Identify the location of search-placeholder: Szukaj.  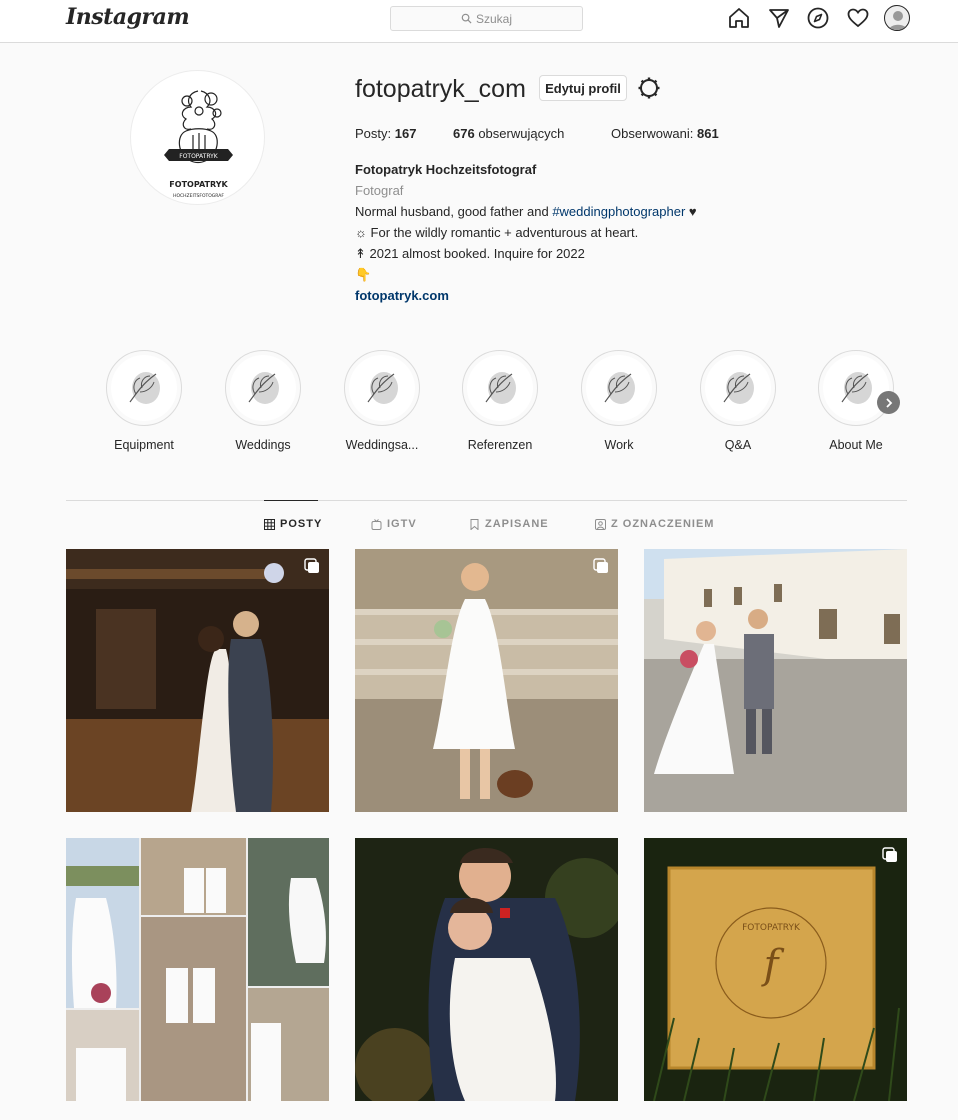
(494, 18).